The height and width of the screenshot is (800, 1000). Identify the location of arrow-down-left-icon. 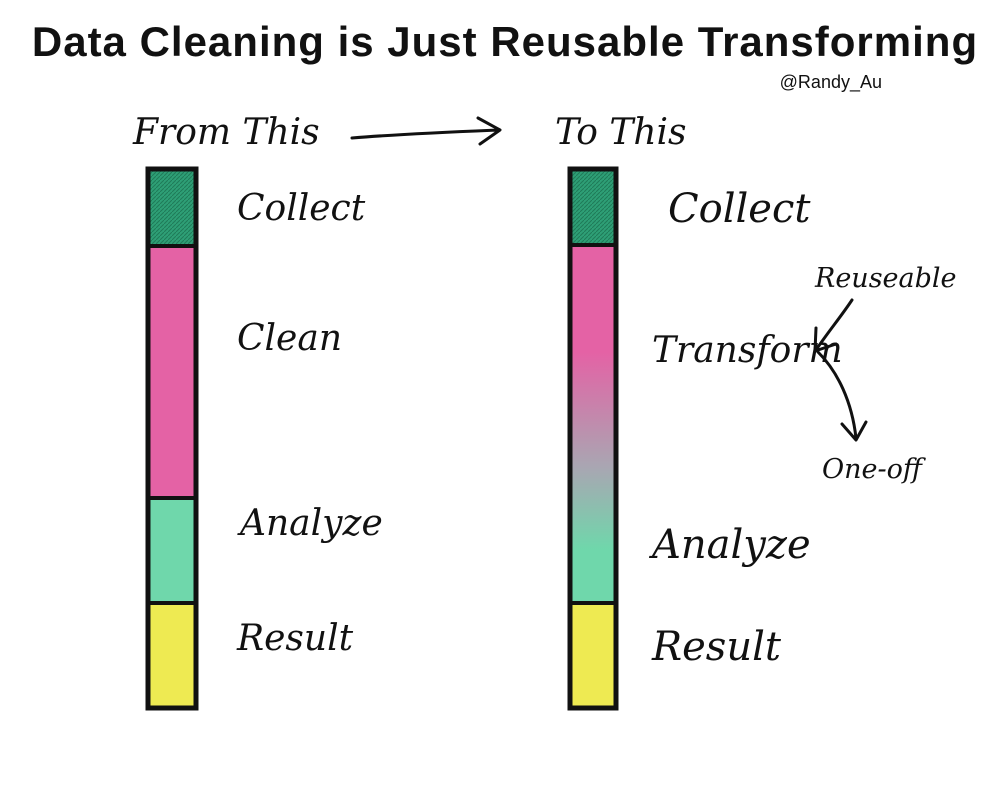
(833, 325).